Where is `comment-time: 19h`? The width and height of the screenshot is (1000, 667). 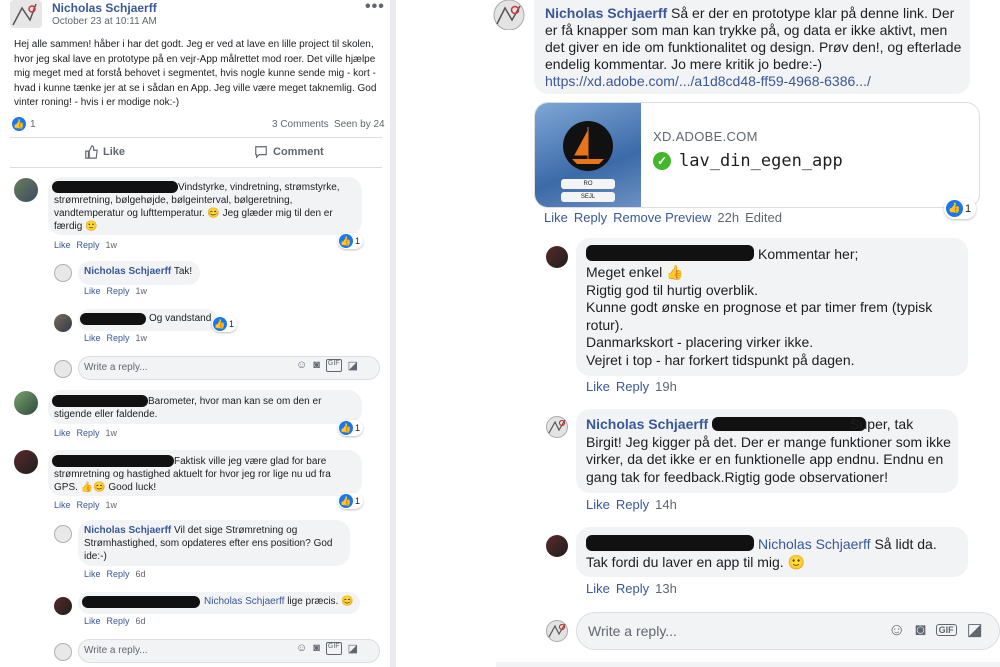
comment-time: 19h is located at coordinates (666, 386).